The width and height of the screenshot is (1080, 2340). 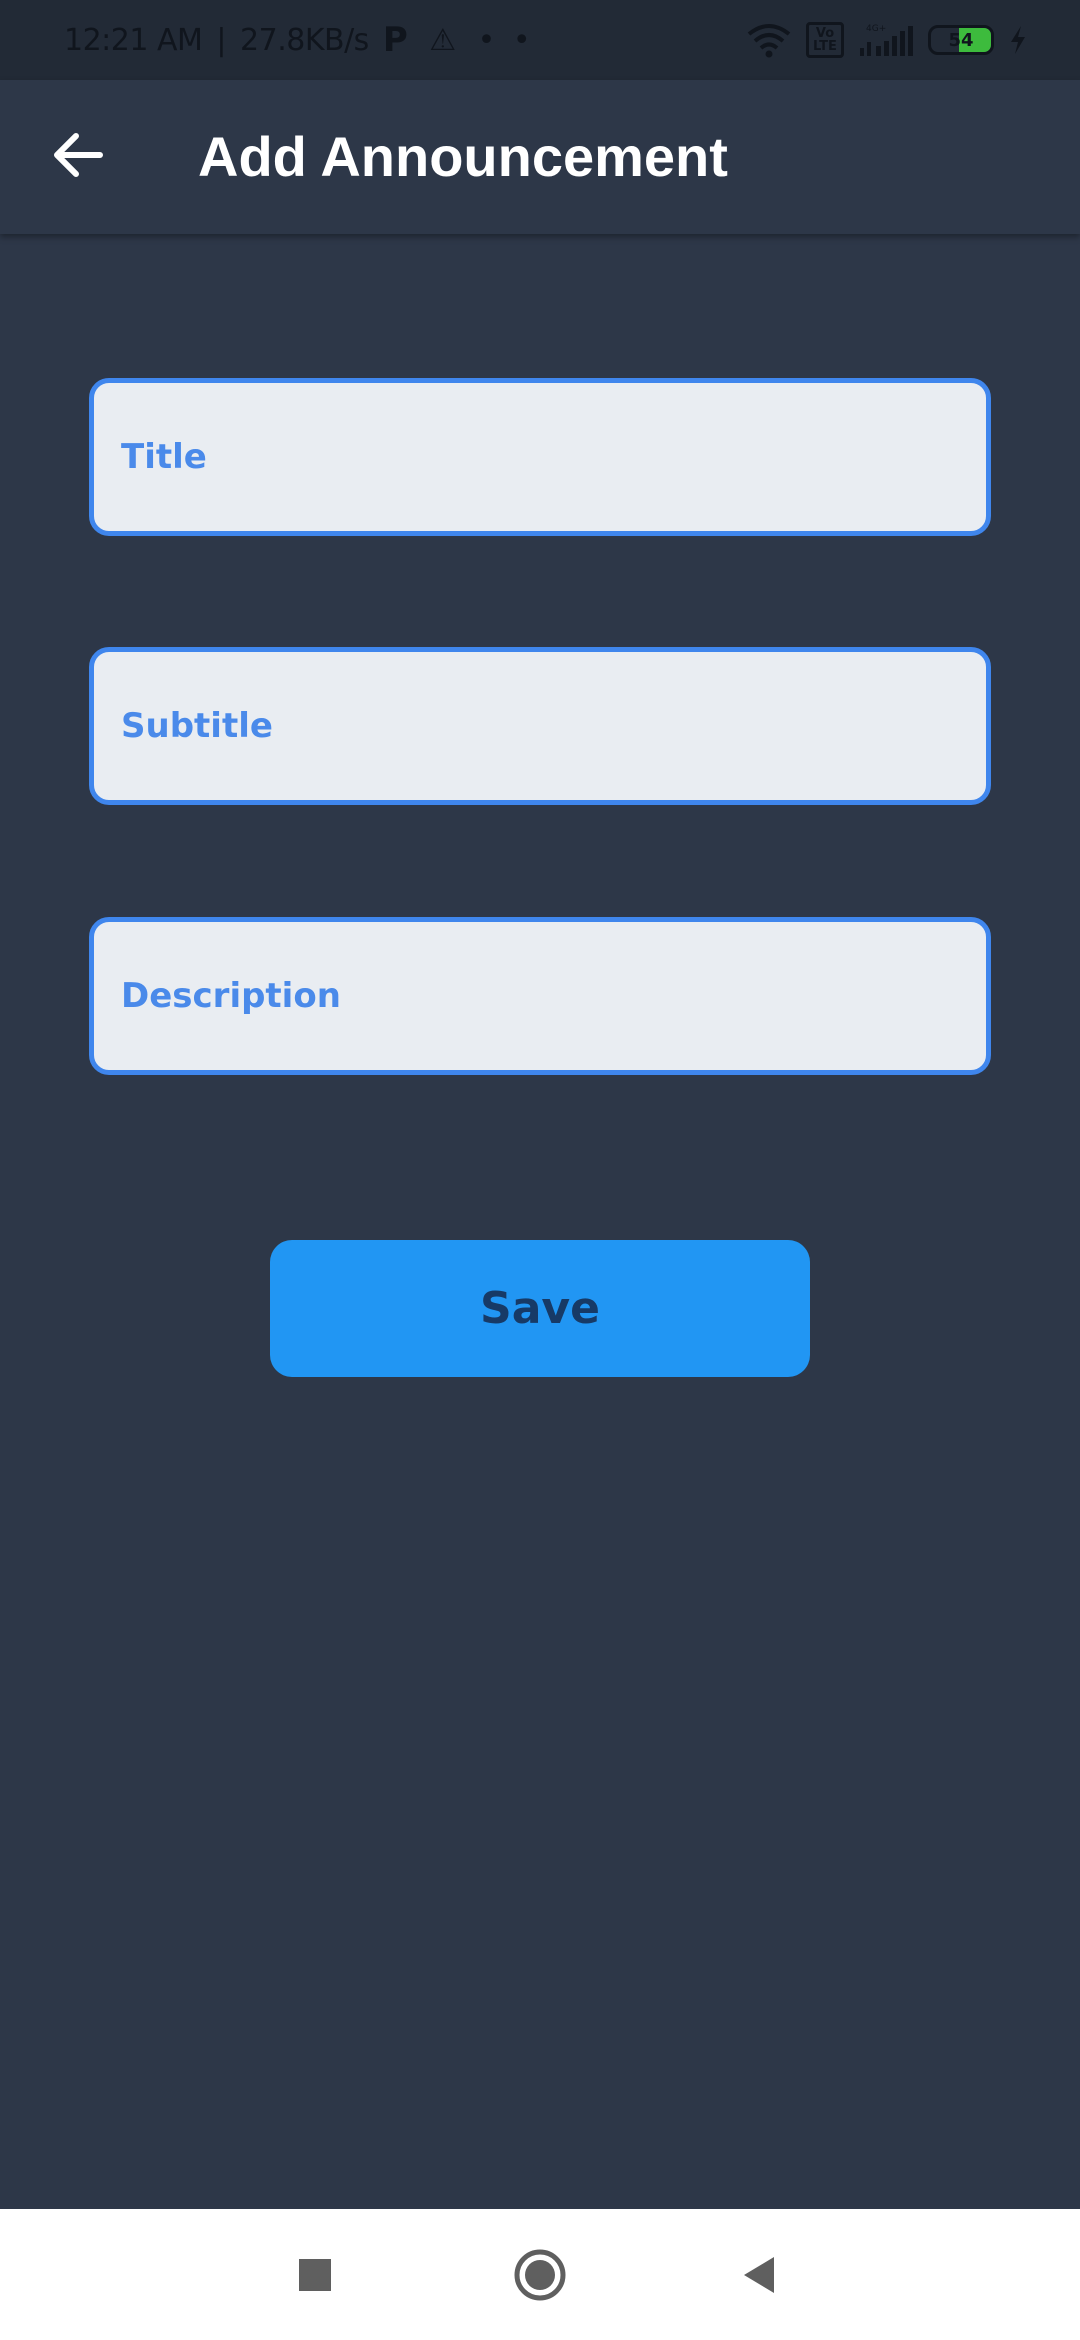 I want to click on volte-icon: Vo LTE, so click(x=825, y=40).